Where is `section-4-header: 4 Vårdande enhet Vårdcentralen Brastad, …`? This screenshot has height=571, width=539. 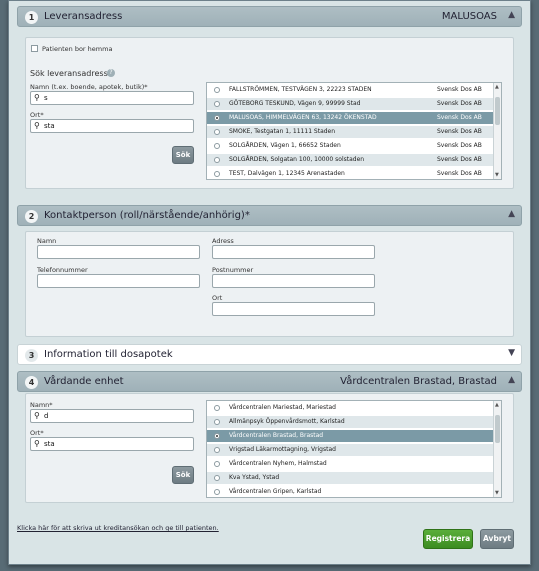
section-4-header: 4 Vårdande enhet Vårdcentralen Brastad, … is located at coordinates (269, 381).